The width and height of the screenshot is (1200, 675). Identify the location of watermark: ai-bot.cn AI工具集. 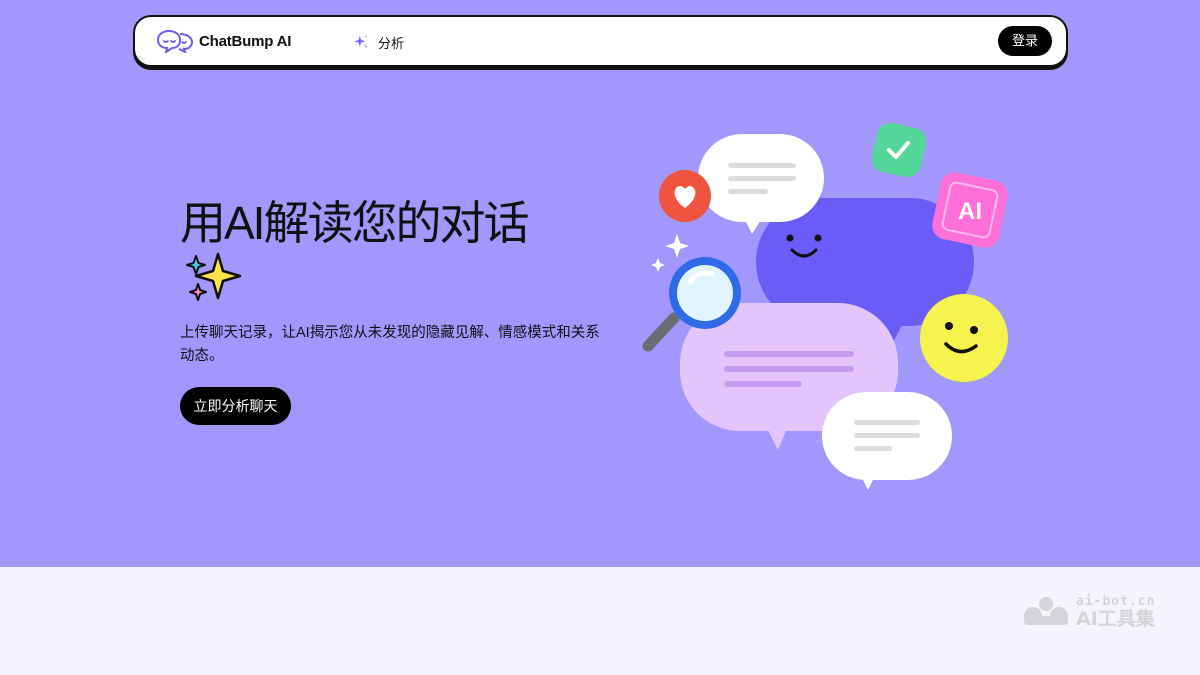
(1088, 612).